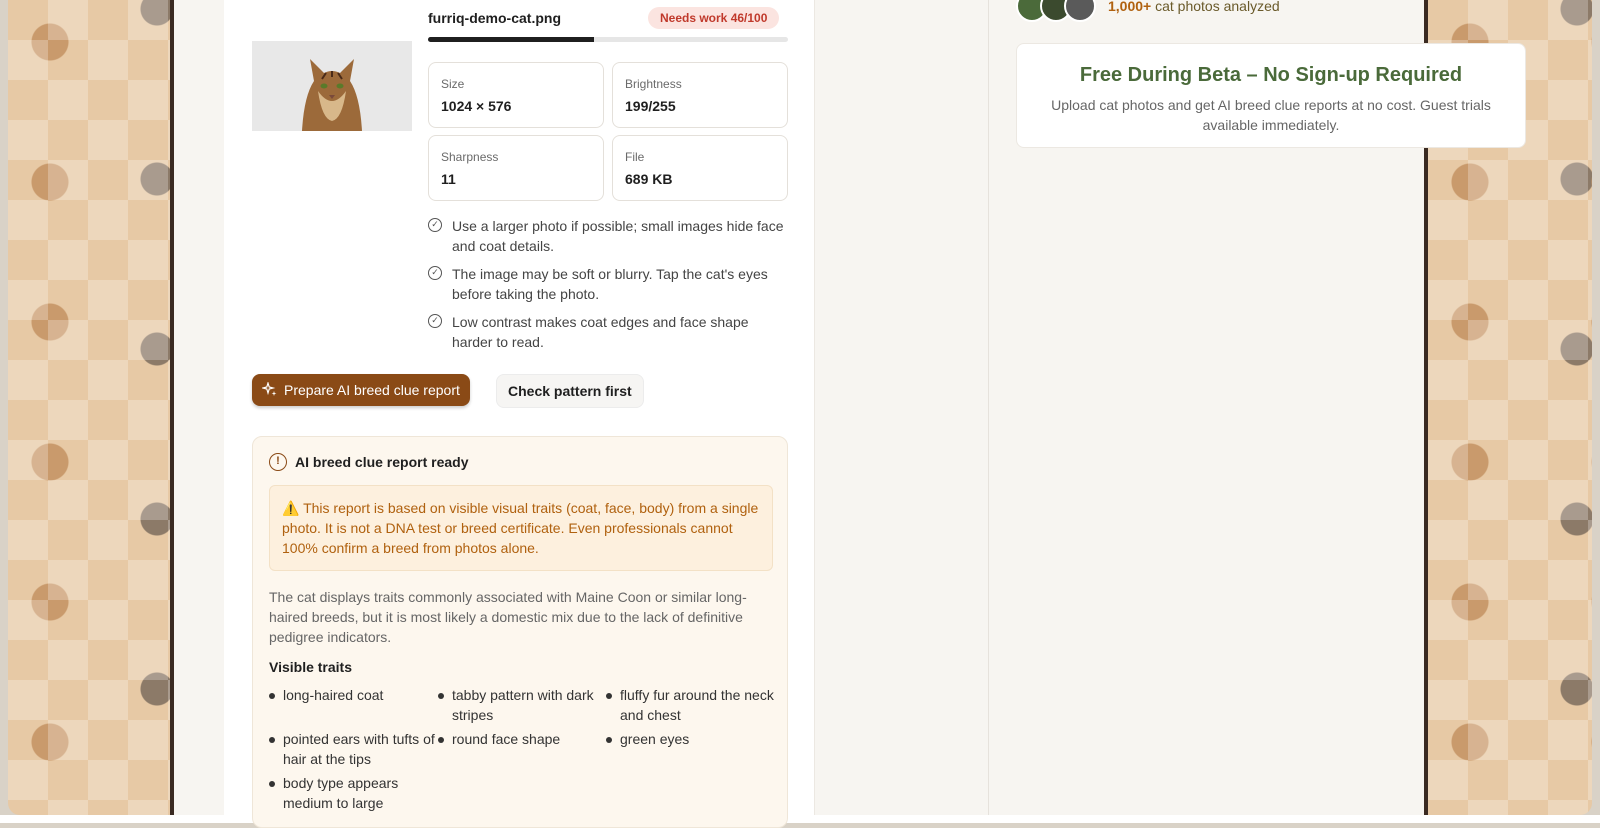  Describe the element at coordinates (311, 667) in the screenshot. I see `visible-traits-title: Visible traits` at that location.